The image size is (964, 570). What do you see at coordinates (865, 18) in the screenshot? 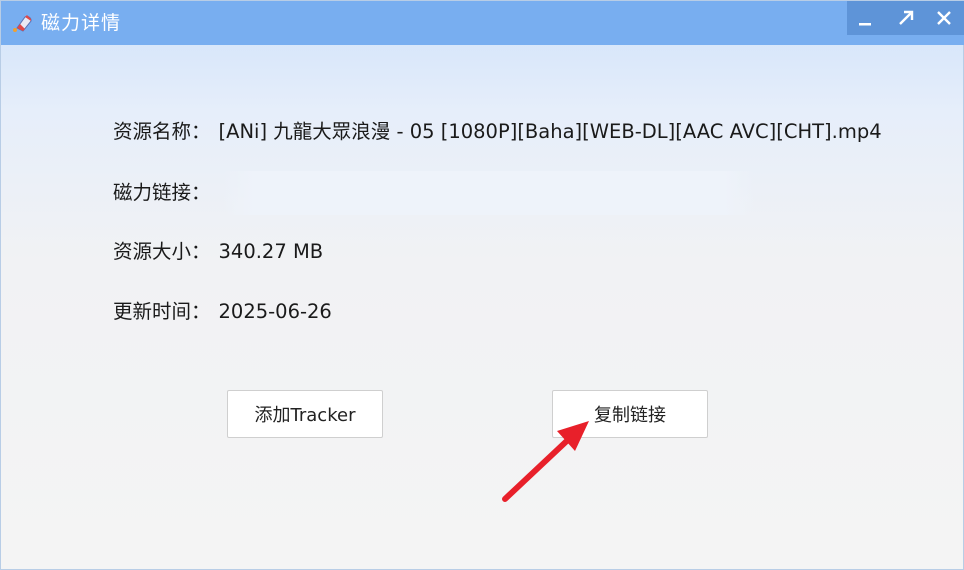
I see `minimize-button` at bounding box center [865, 18].